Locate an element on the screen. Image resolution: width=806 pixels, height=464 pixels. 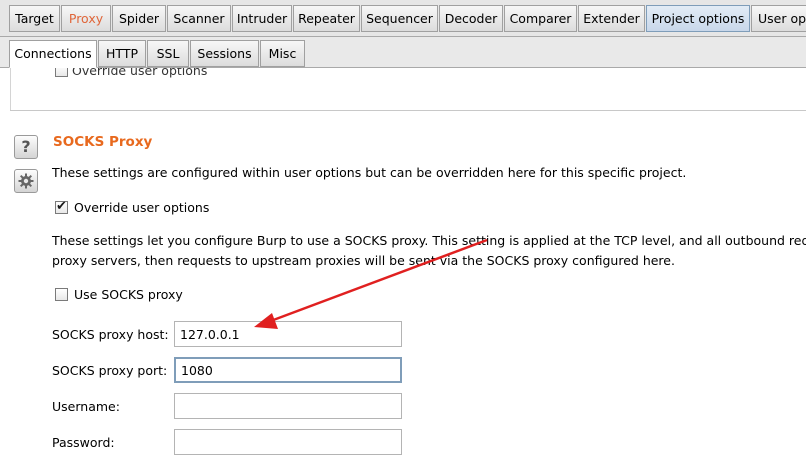
tab-user-options: User op is located at coordinates (778, 18).